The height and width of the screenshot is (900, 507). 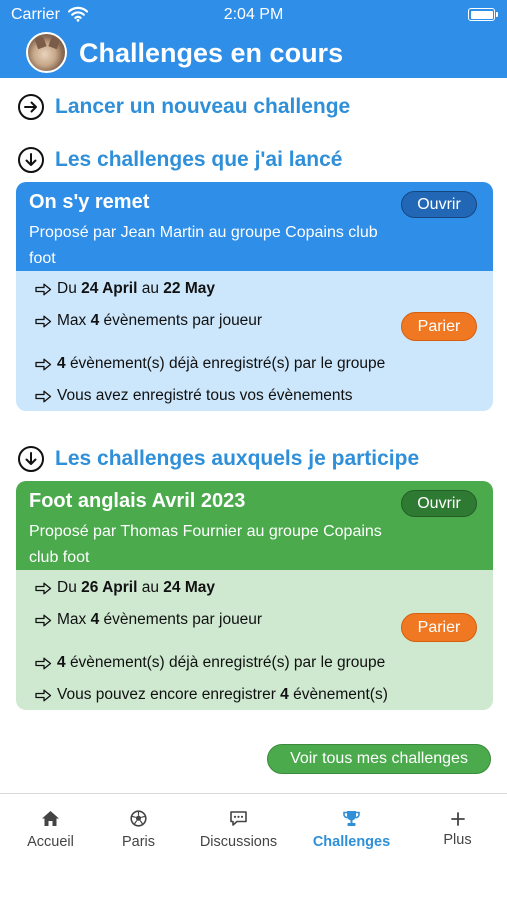 I want to click on clock: 2:04 PM, so click(x=253, y=14).